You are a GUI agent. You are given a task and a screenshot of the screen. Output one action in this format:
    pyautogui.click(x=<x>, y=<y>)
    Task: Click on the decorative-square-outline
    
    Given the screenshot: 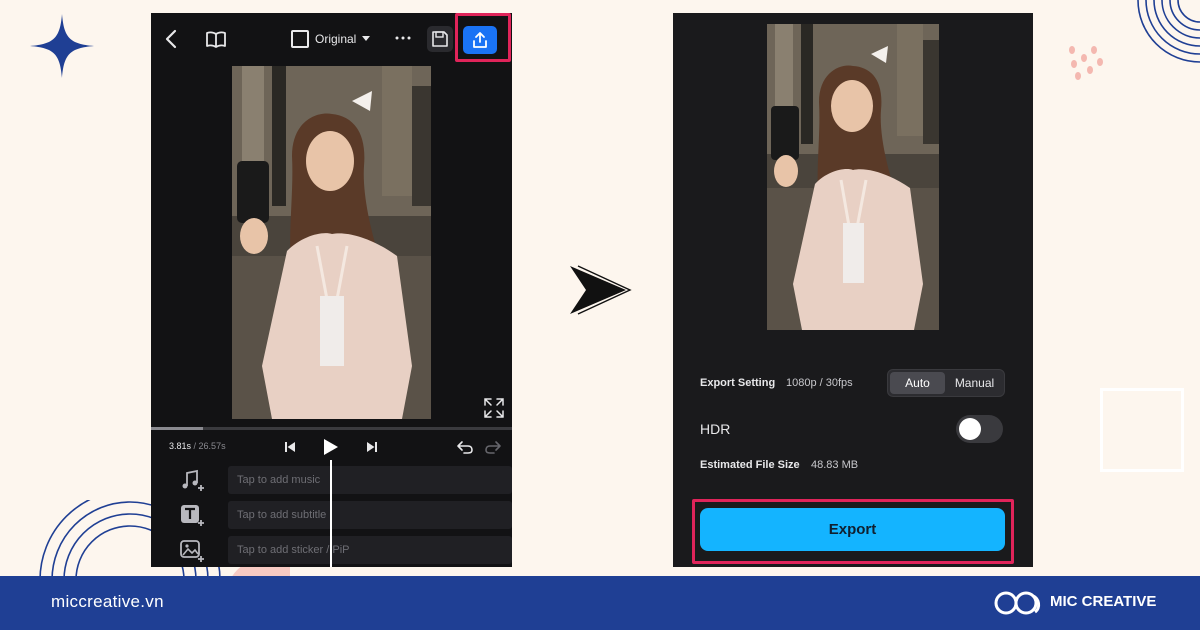 What is the action you would take?
    pyautogui.click(x=1142, y=430)
    